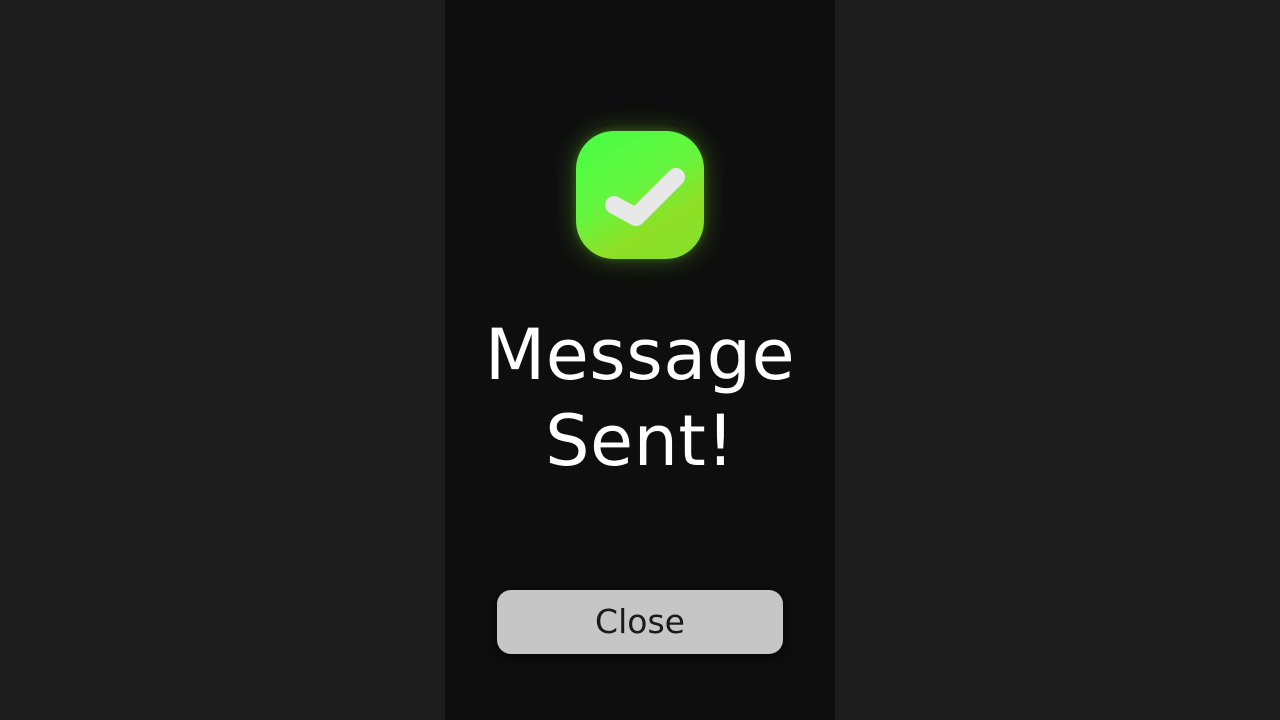 This screenshot has width=1280, height=720. What do you see at coordinates (640, 622) in the screenshot?
I see `close-button: Close` at bounding box center [640, 622].